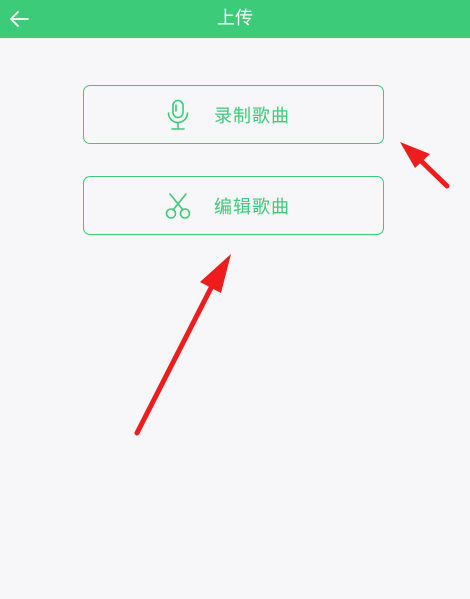  I want to click on arrow-annotation-bottom, so click(182, 345).